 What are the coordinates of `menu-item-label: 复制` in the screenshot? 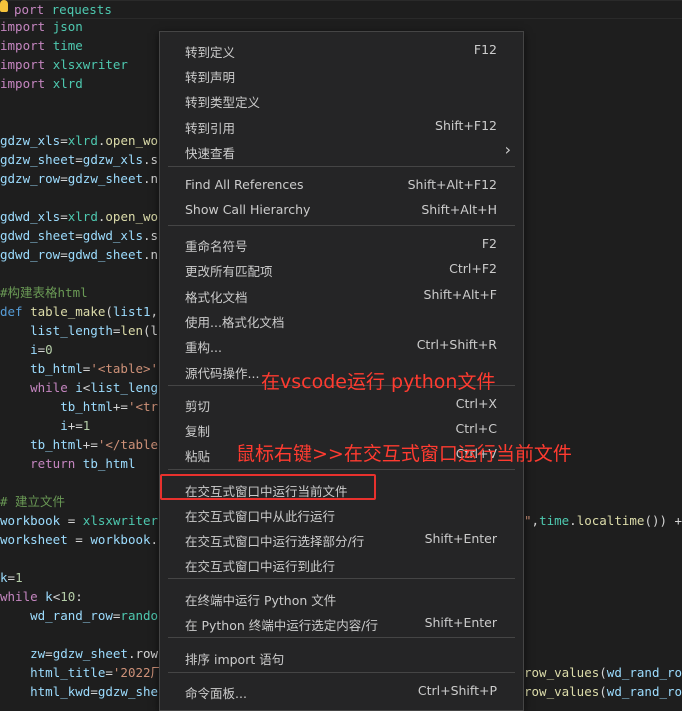 It's located at (198, 431).